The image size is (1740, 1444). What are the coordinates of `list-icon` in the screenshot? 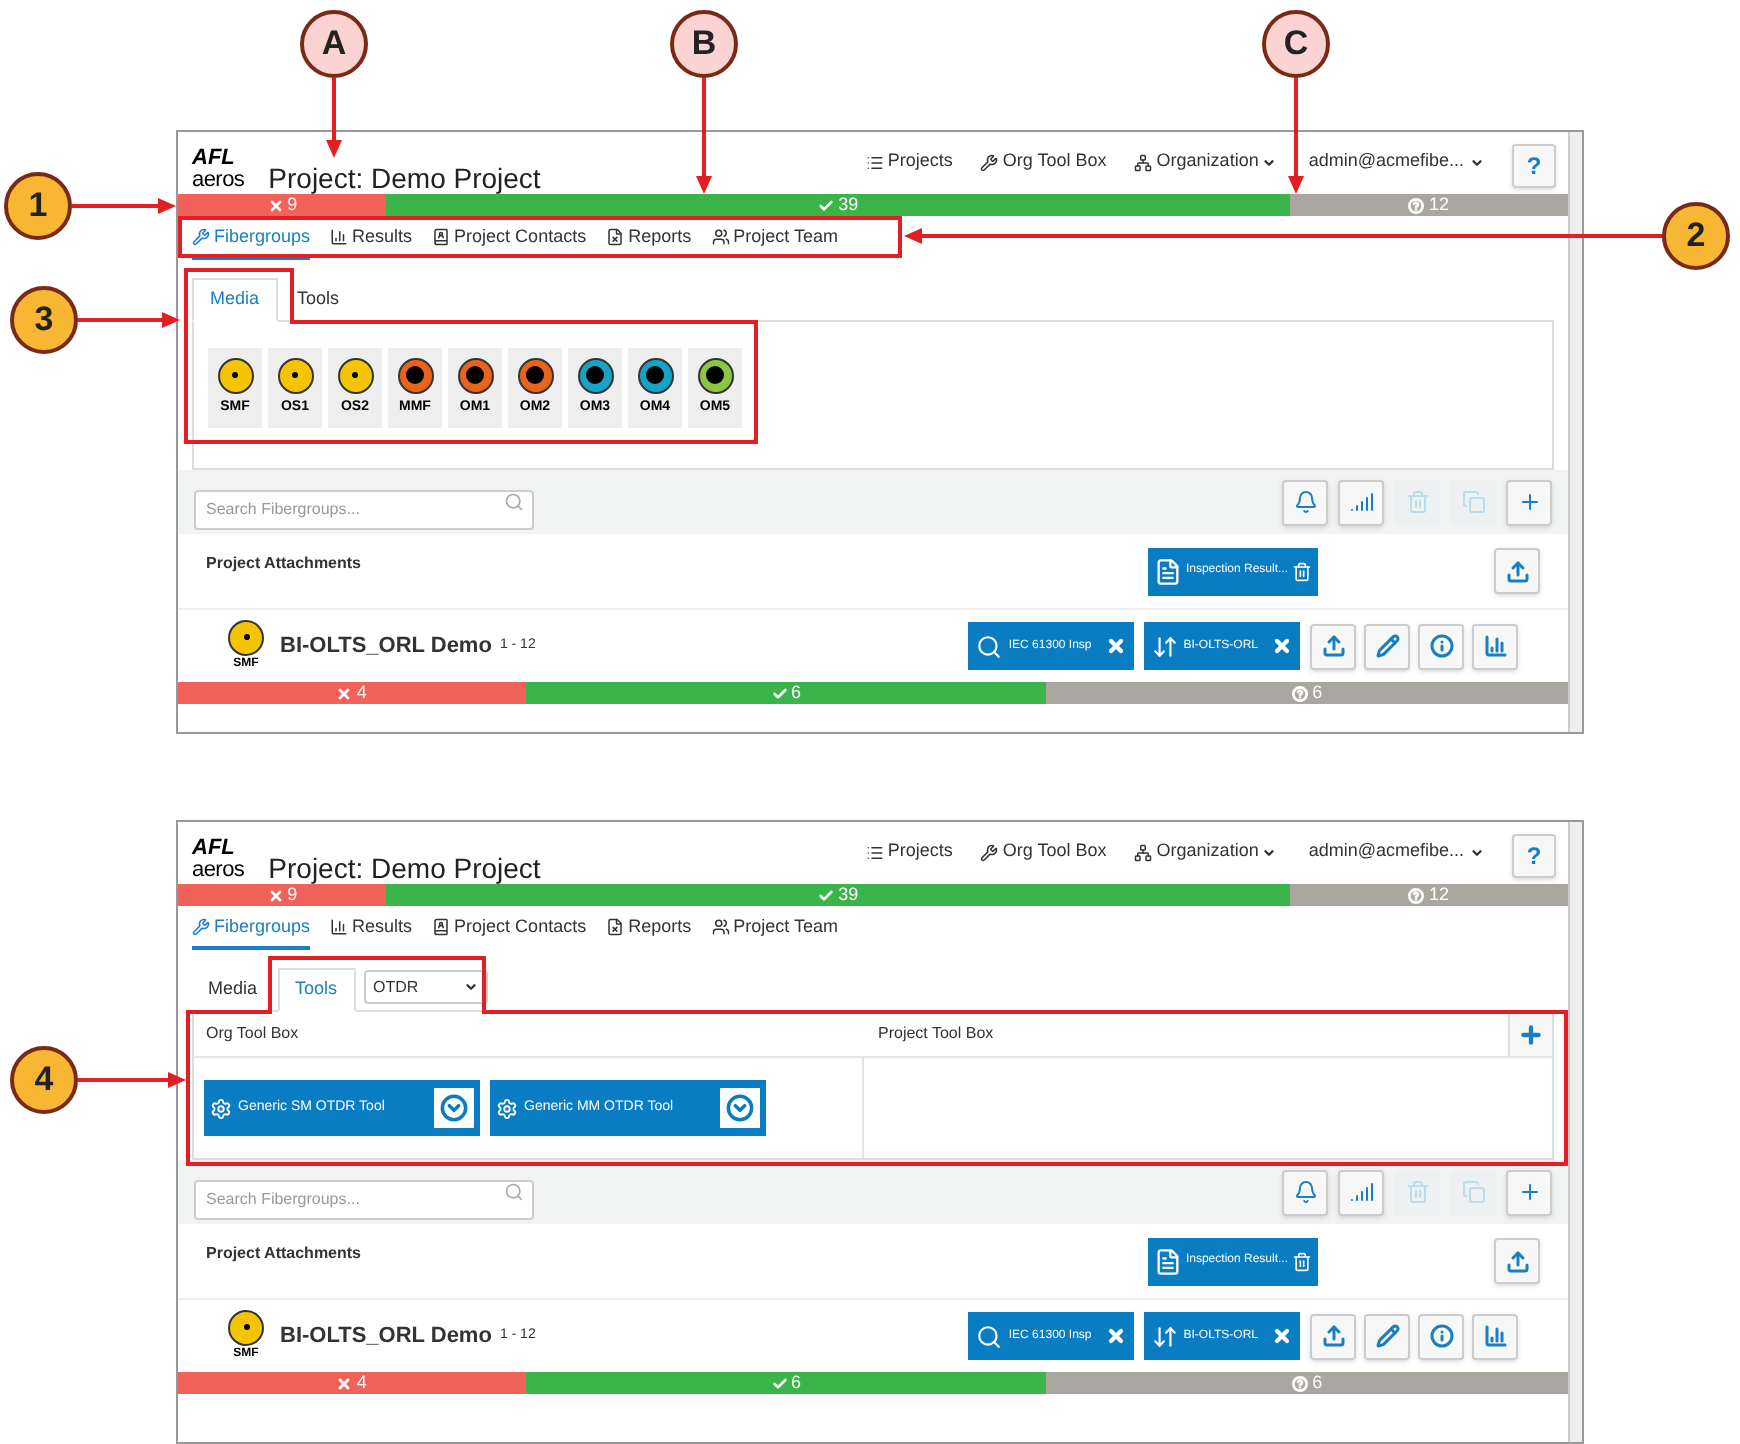 It's located at (874, 852).